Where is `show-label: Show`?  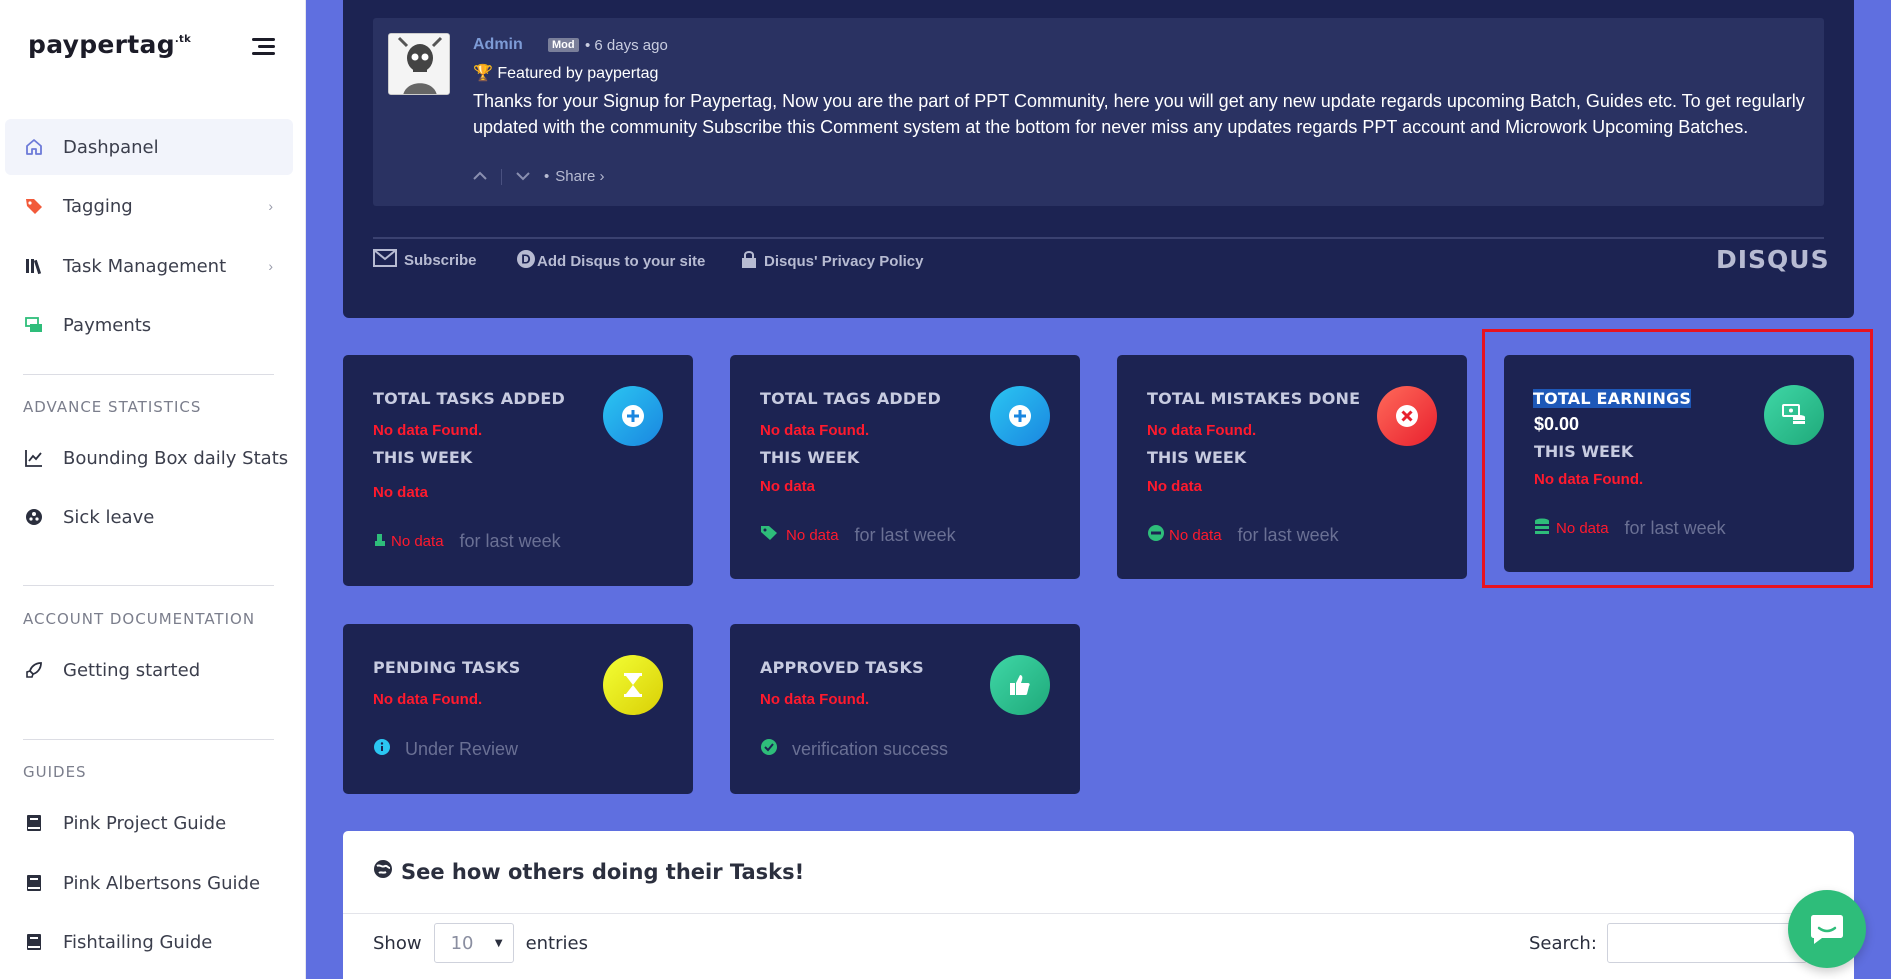 show-label: Show is located at coordinates (397, 943).